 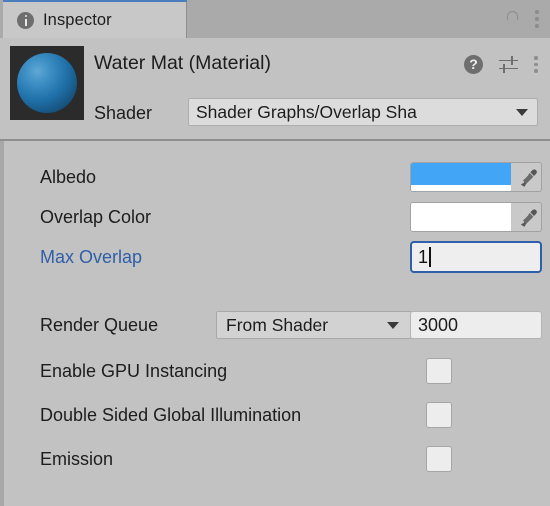 What do you see at coordinates (277, 217) in the screenshot?
I see `property-row-overlap-color: Overlap Color` at bounding box center [277, 217].